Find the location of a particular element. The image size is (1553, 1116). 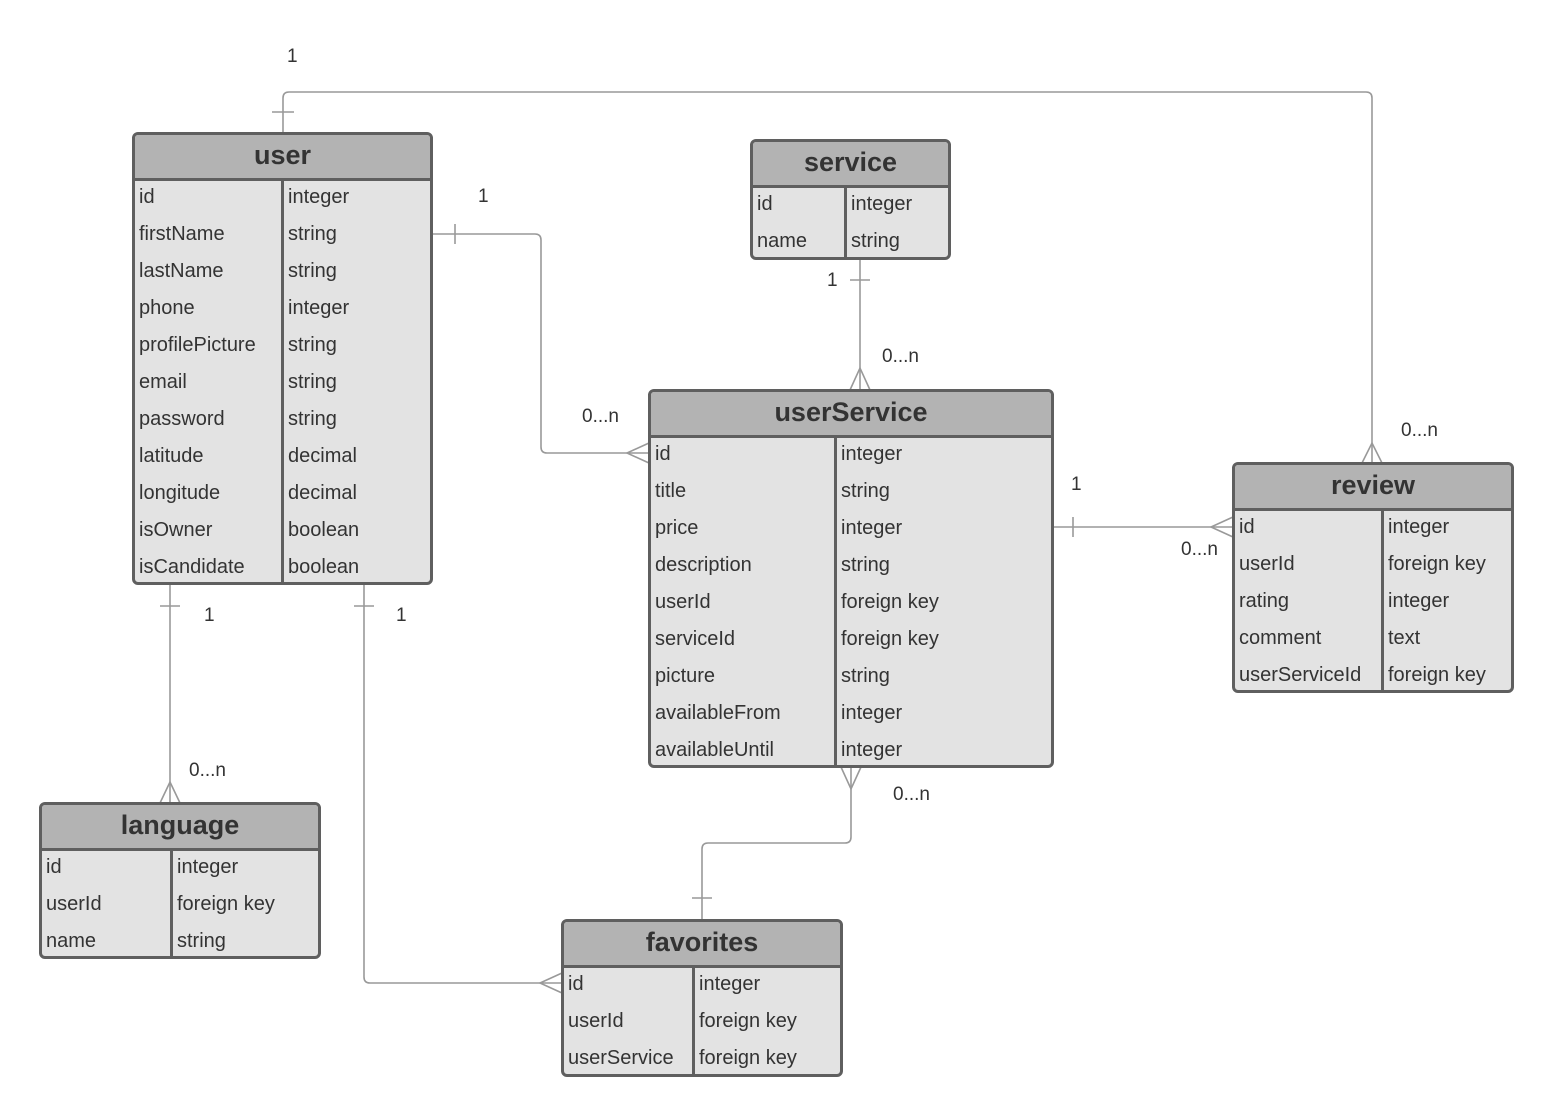

attribute-name: availableFrom is located at coordinates (718, 713).